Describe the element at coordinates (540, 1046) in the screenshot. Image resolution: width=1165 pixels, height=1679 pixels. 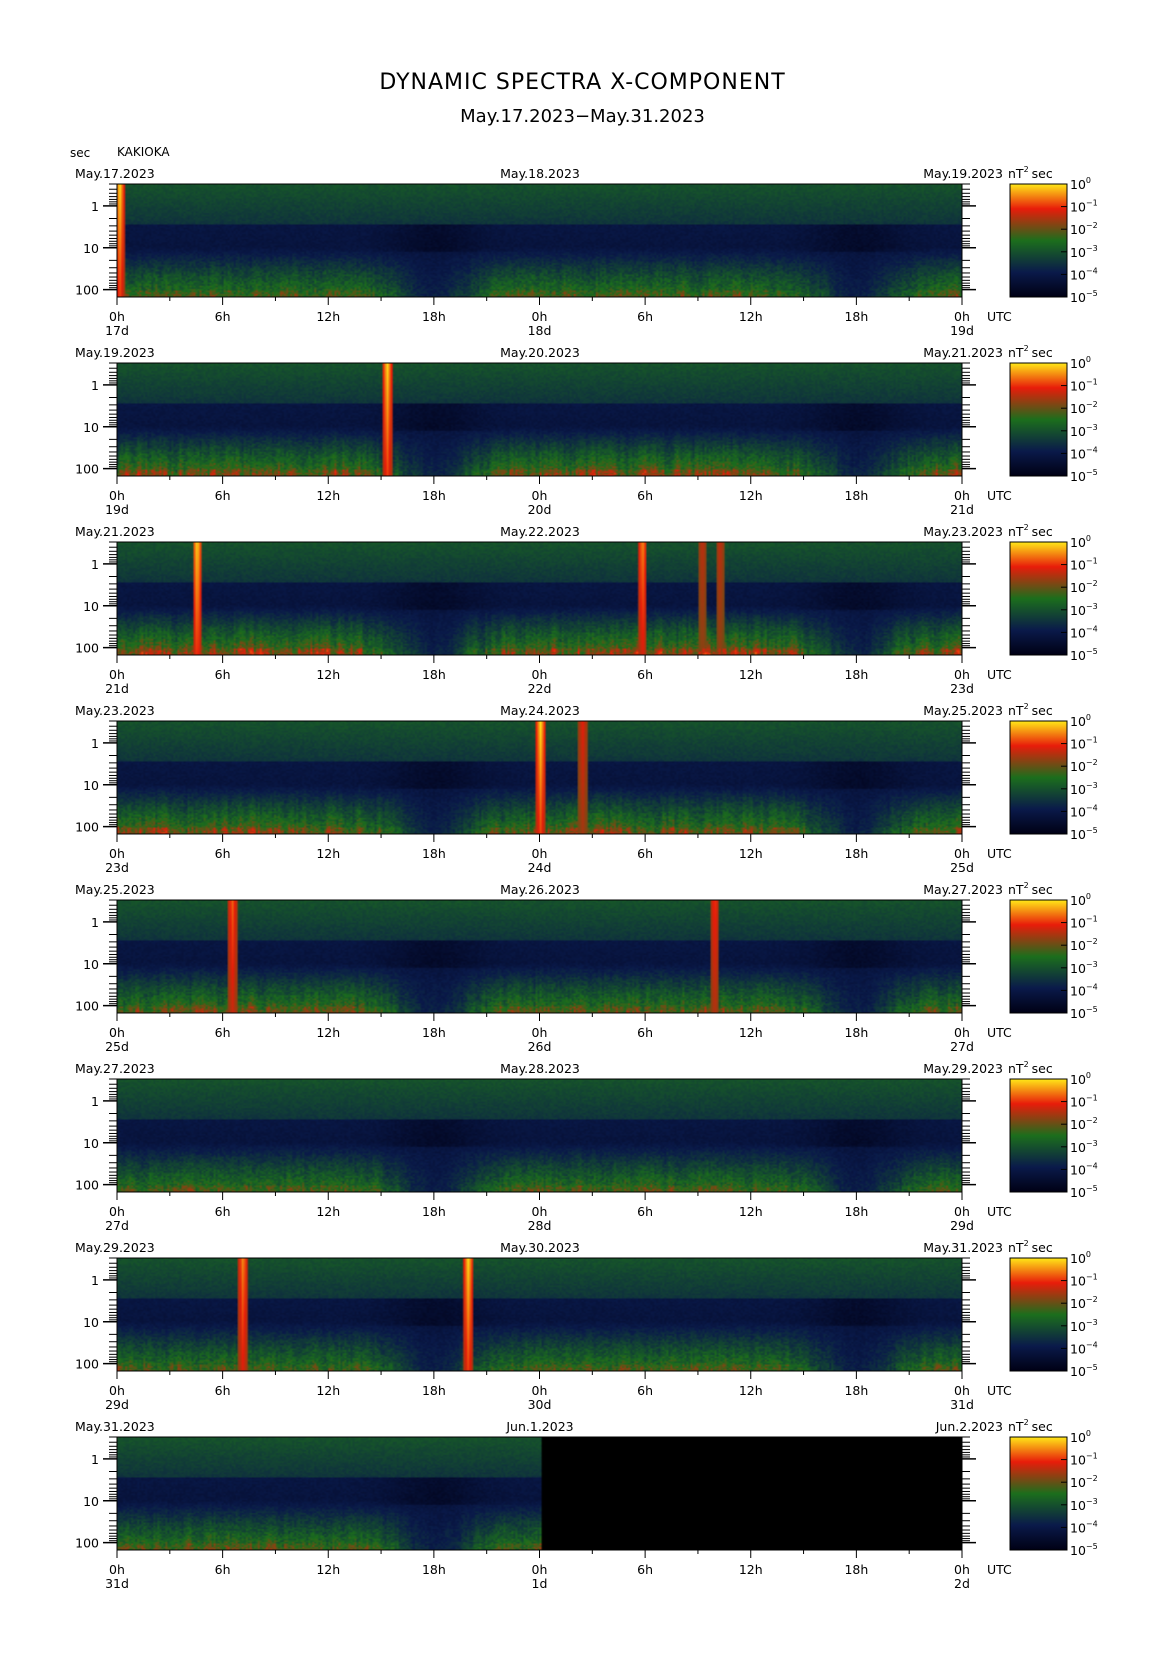
I see `x-day-label: 26d` at that location.